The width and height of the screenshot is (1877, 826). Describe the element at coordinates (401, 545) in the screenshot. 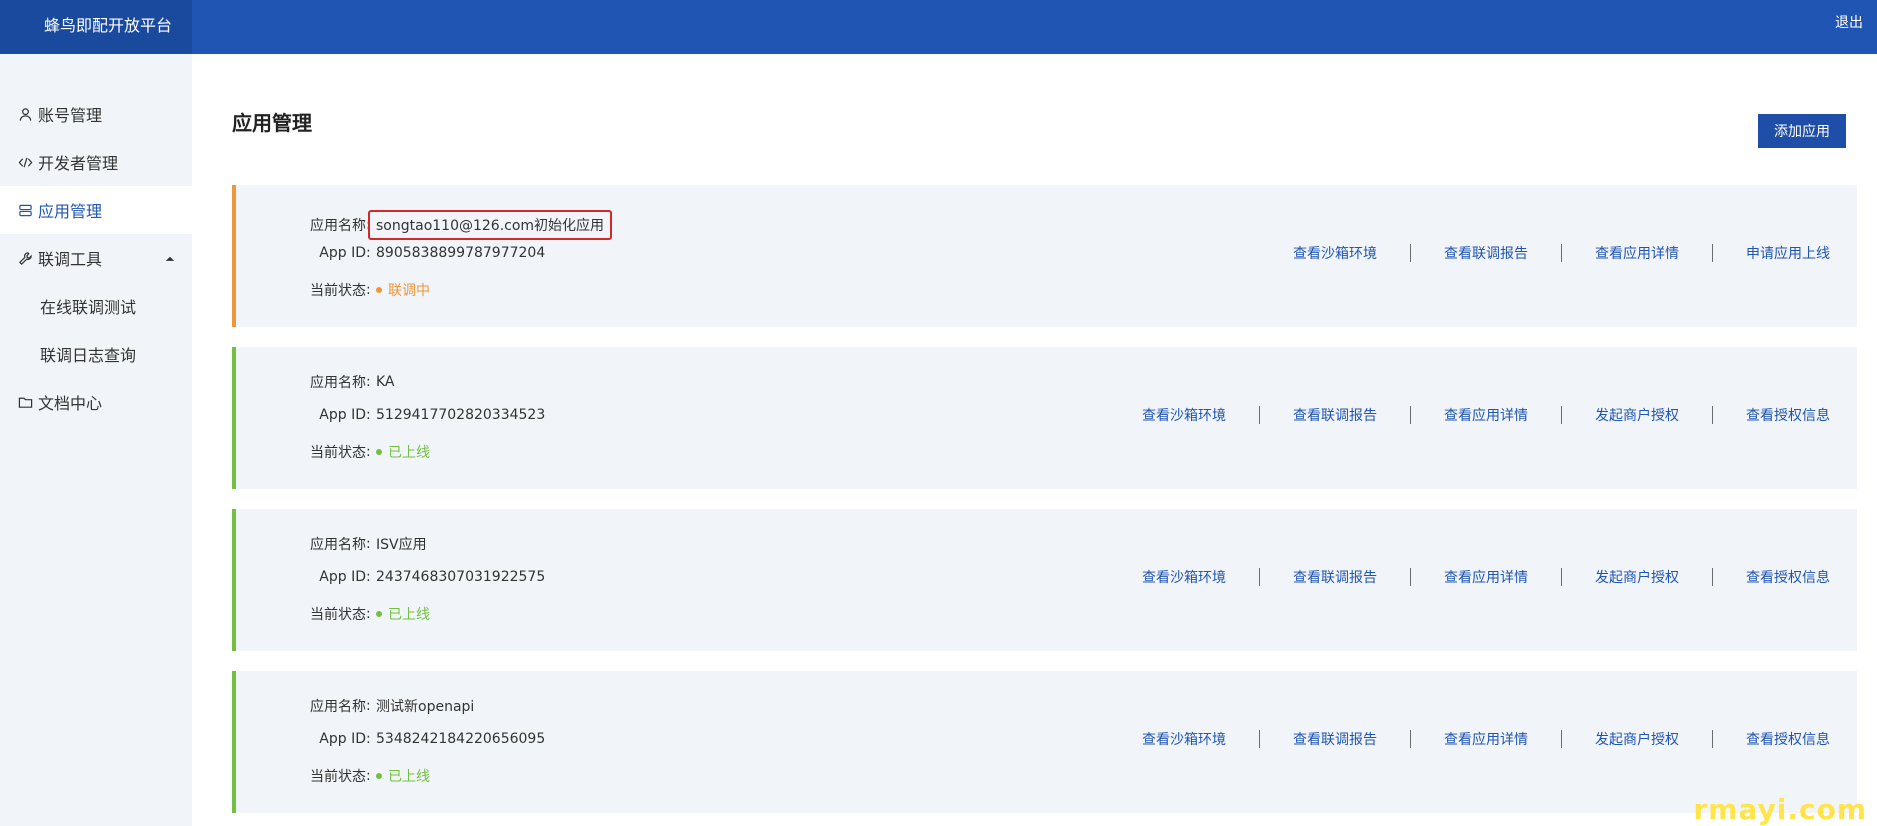

I see `app-name-value: ISV应用` at that location.